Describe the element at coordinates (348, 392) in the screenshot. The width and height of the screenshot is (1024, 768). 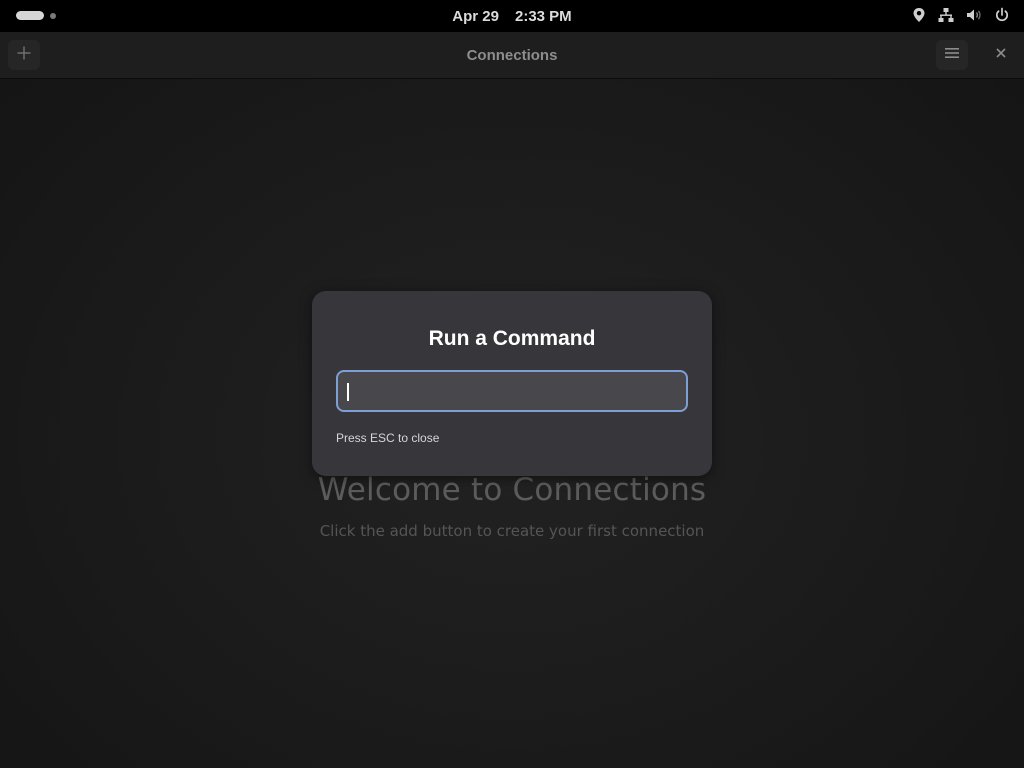
I see `text-cursor` at that location.